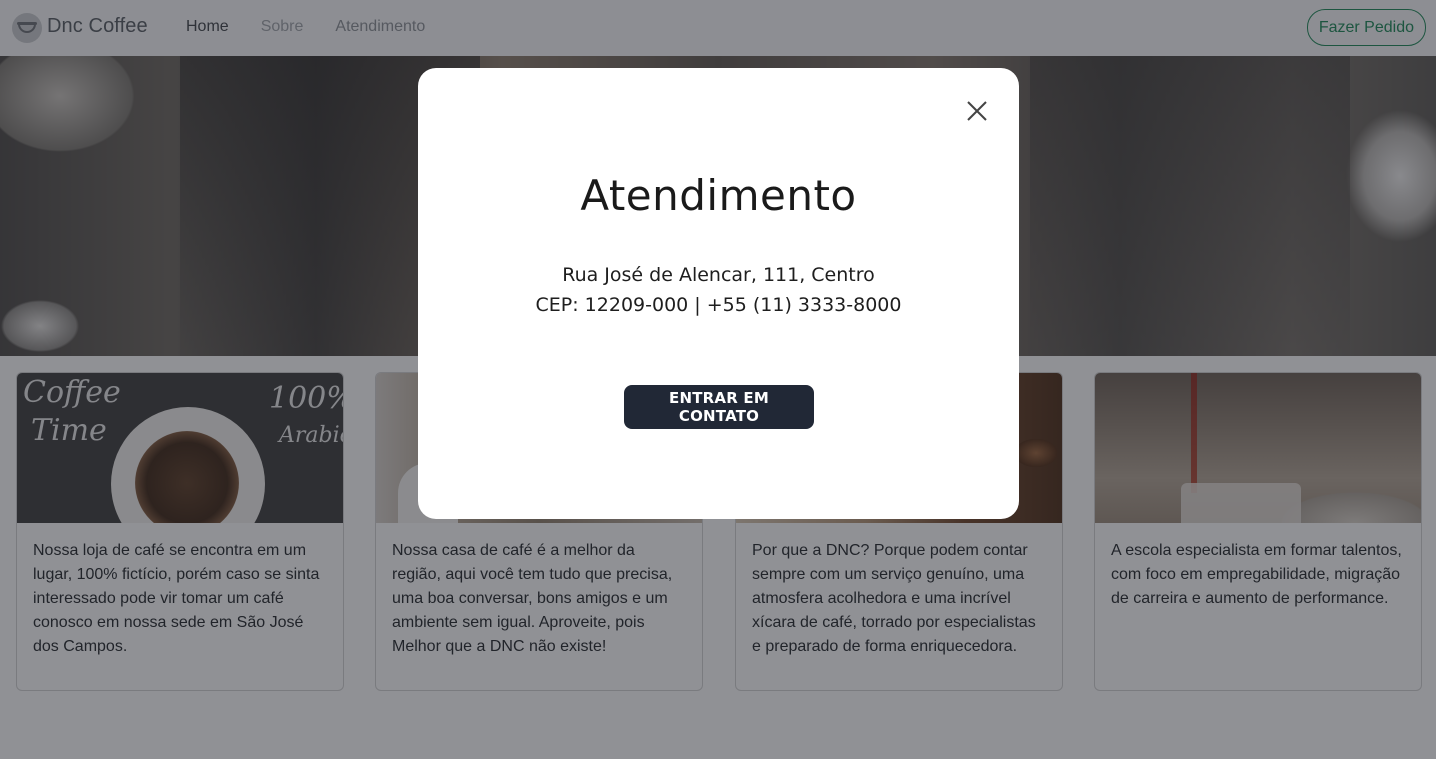  Describe the element at coordinates (718, 195) in the screenshot. I see `modal-title: Atendimento` at that location.